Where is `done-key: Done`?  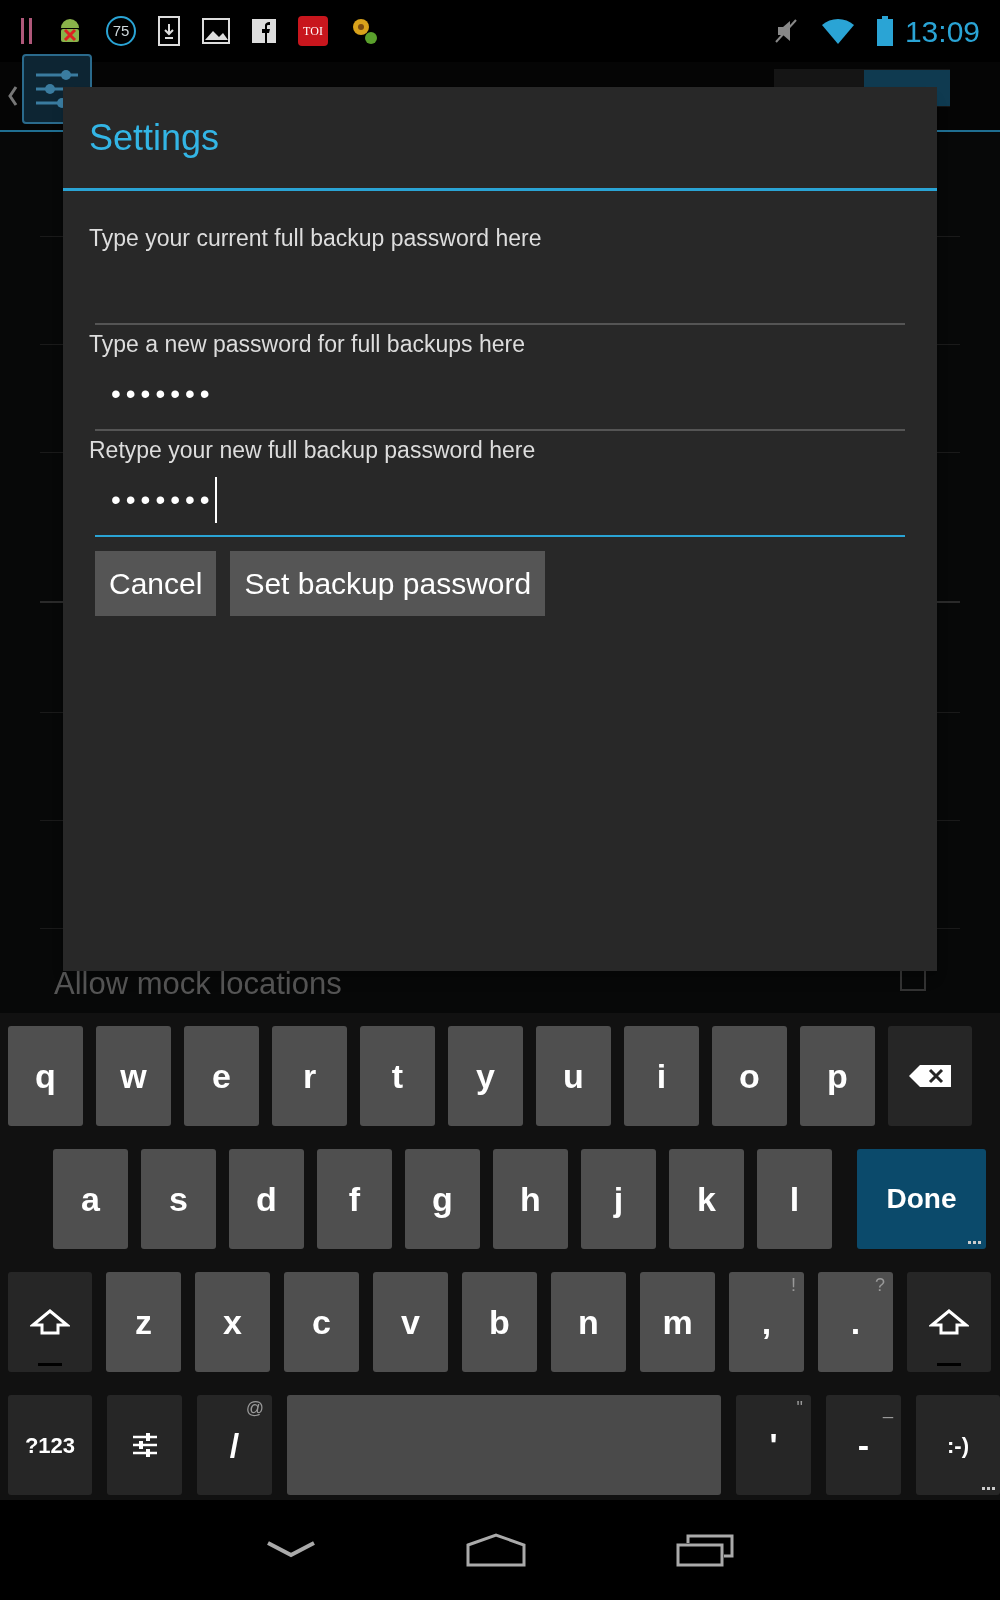 done-key: Done is located at coordinates (921, 1199).